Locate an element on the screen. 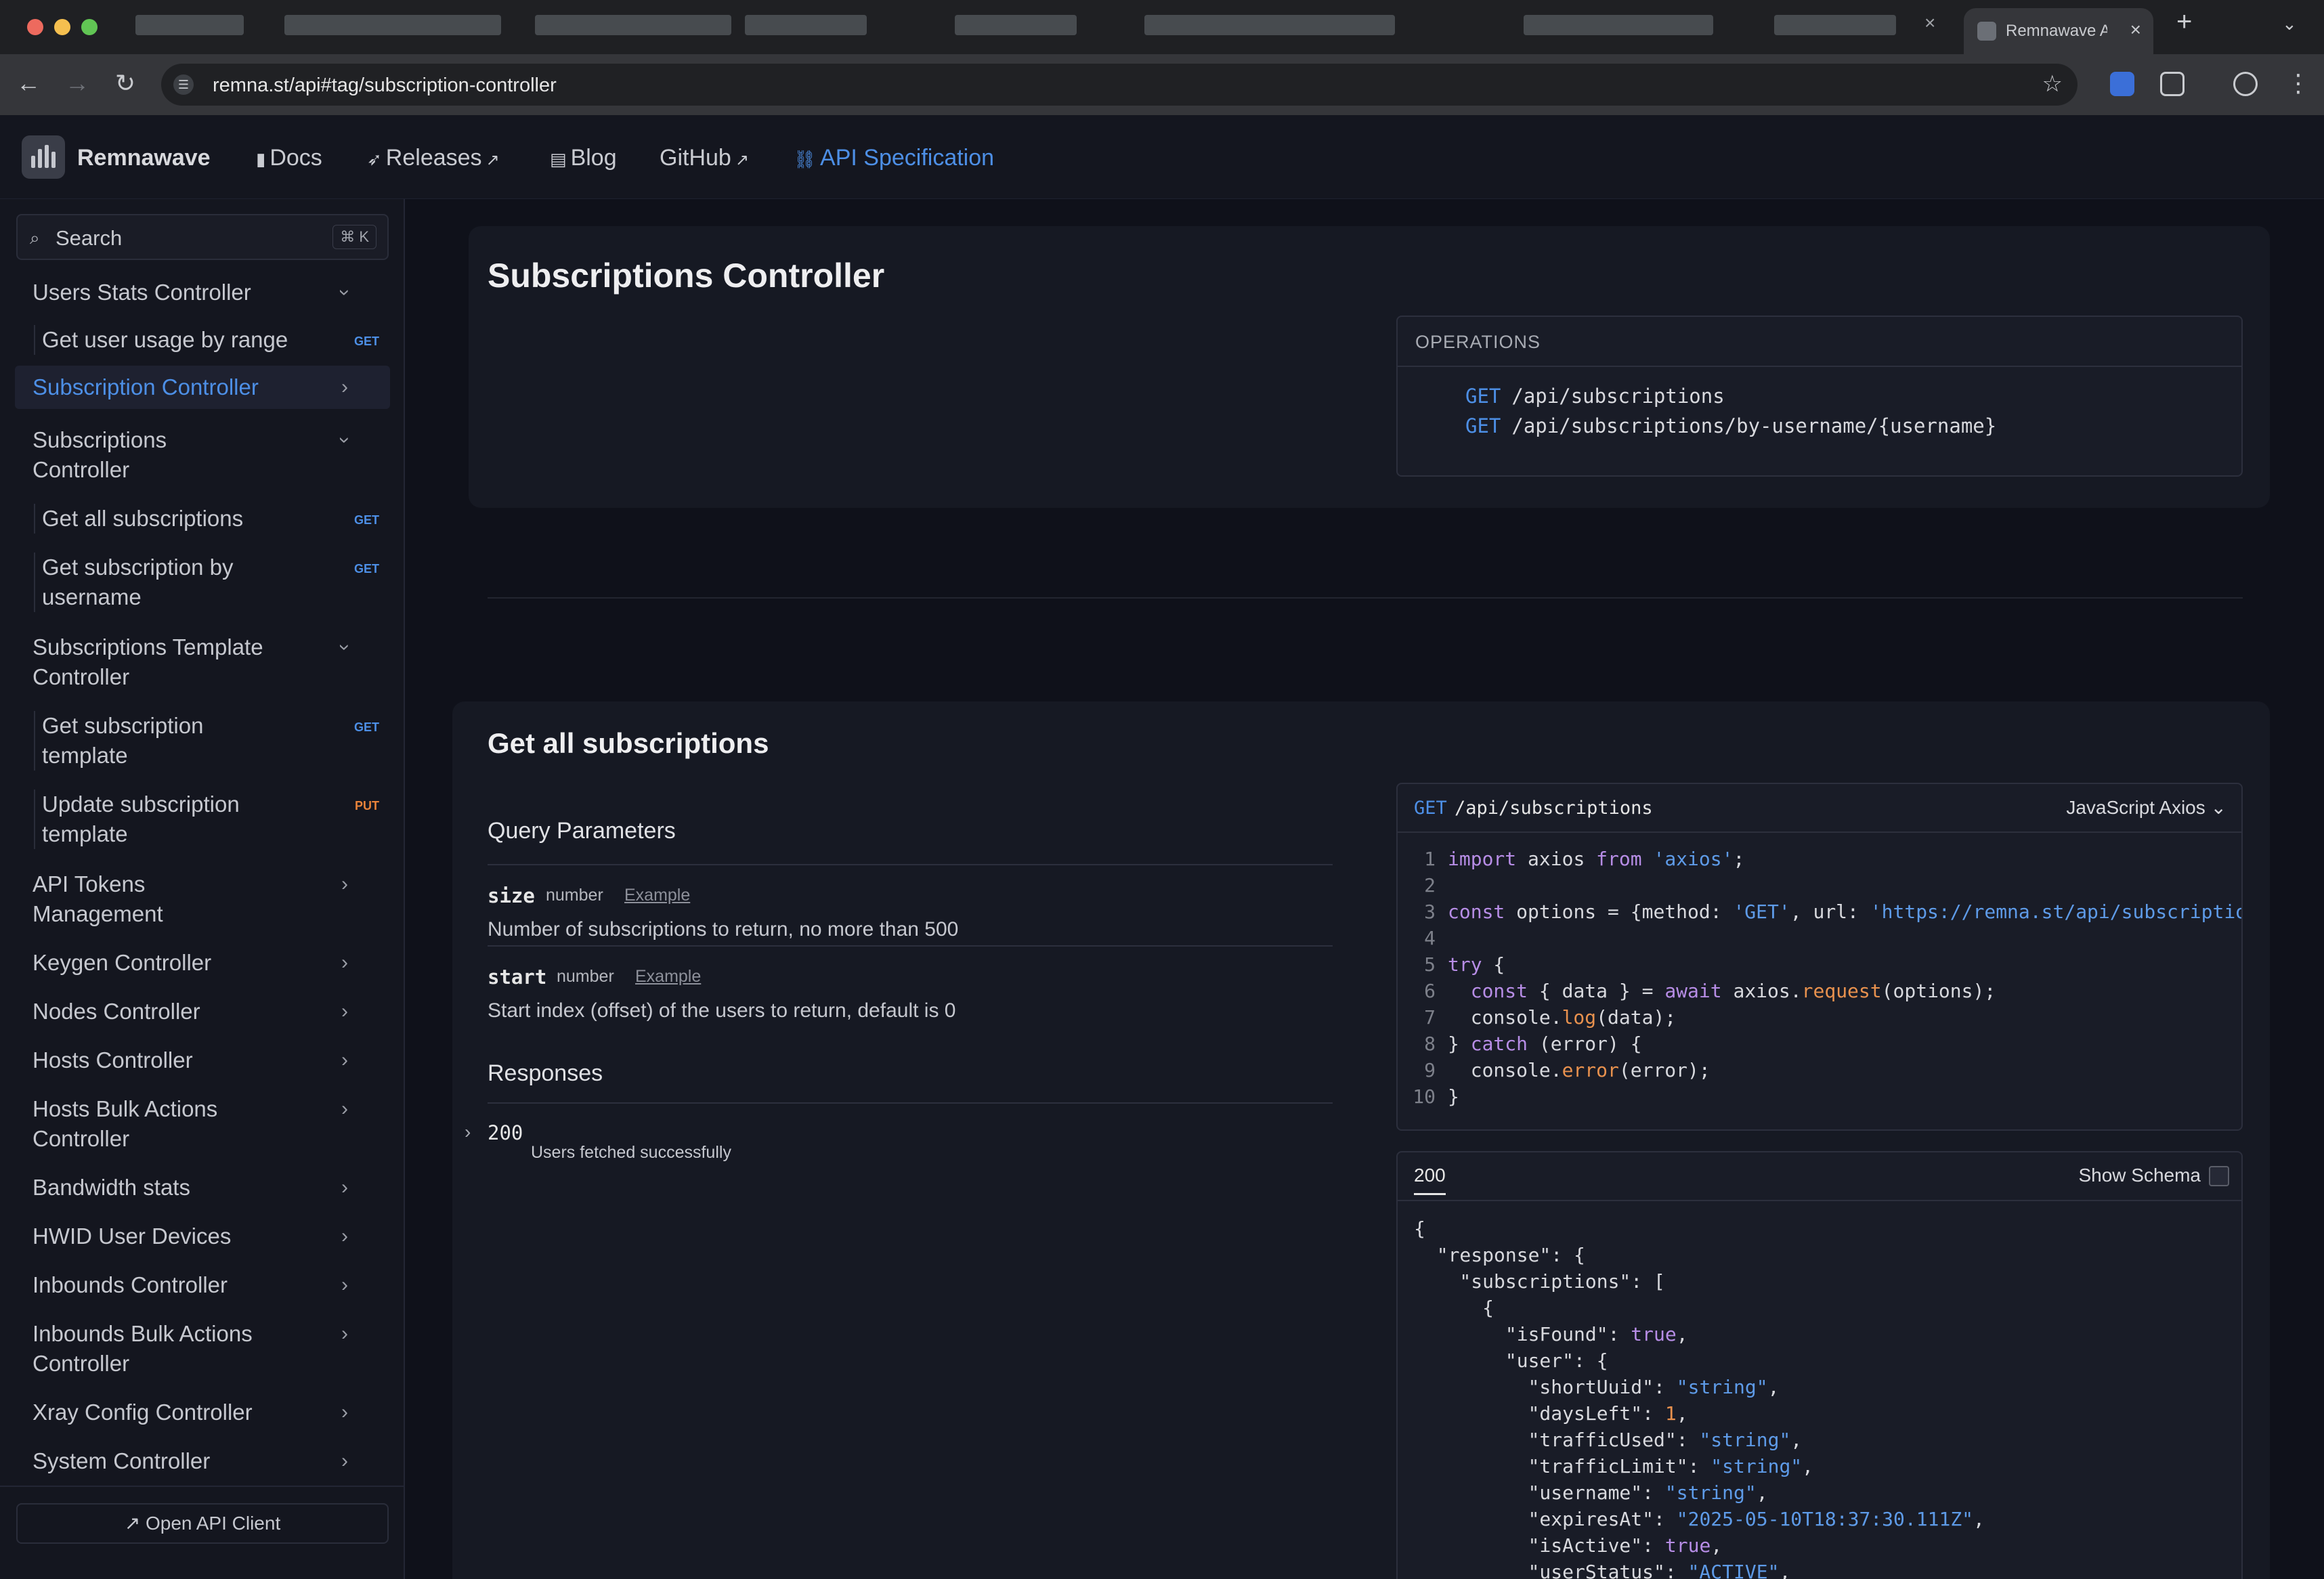 The width and height of the screenshot is (2324, 1579). query-parameters-title: Query Parameters is located at coordinates (582, 831).